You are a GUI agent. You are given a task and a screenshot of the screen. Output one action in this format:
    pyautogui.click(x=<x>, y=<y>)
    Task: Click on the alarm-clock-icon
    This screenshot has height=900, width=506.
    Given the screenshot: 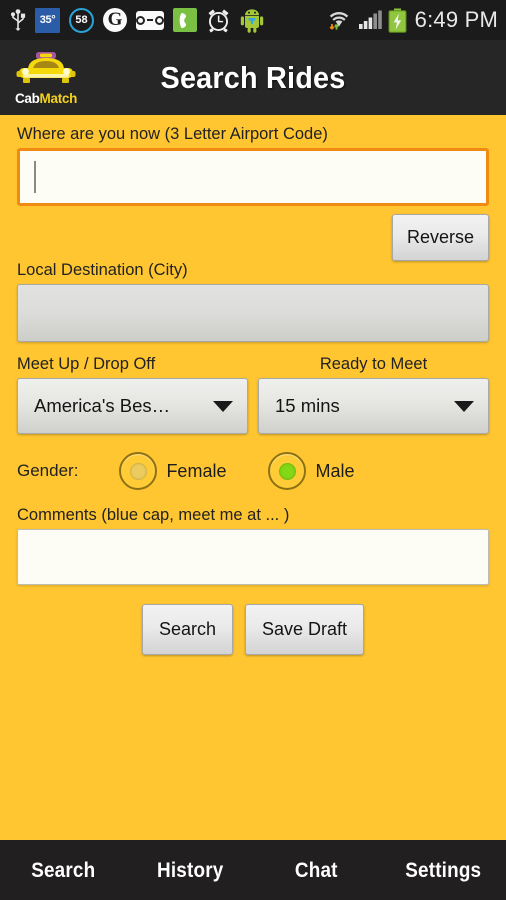 What is the action you would take?
    pyautogui.click(x=218, y=20)
    